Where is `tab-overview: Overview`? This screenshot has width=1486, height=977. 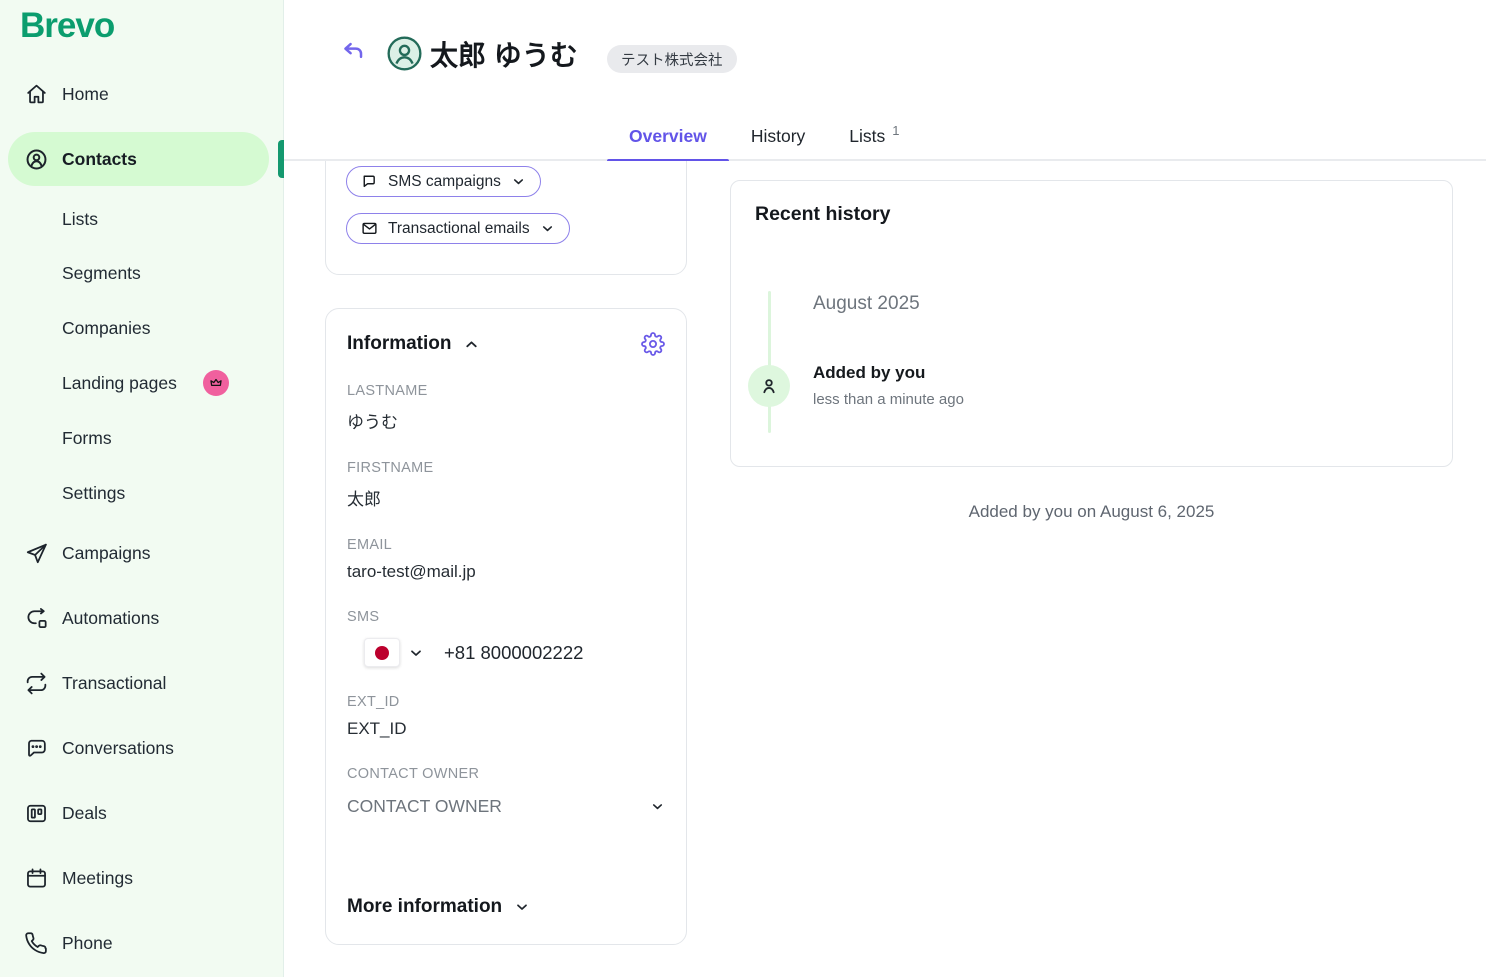
tab-overview: Overview is located at coordinates (668, 137).